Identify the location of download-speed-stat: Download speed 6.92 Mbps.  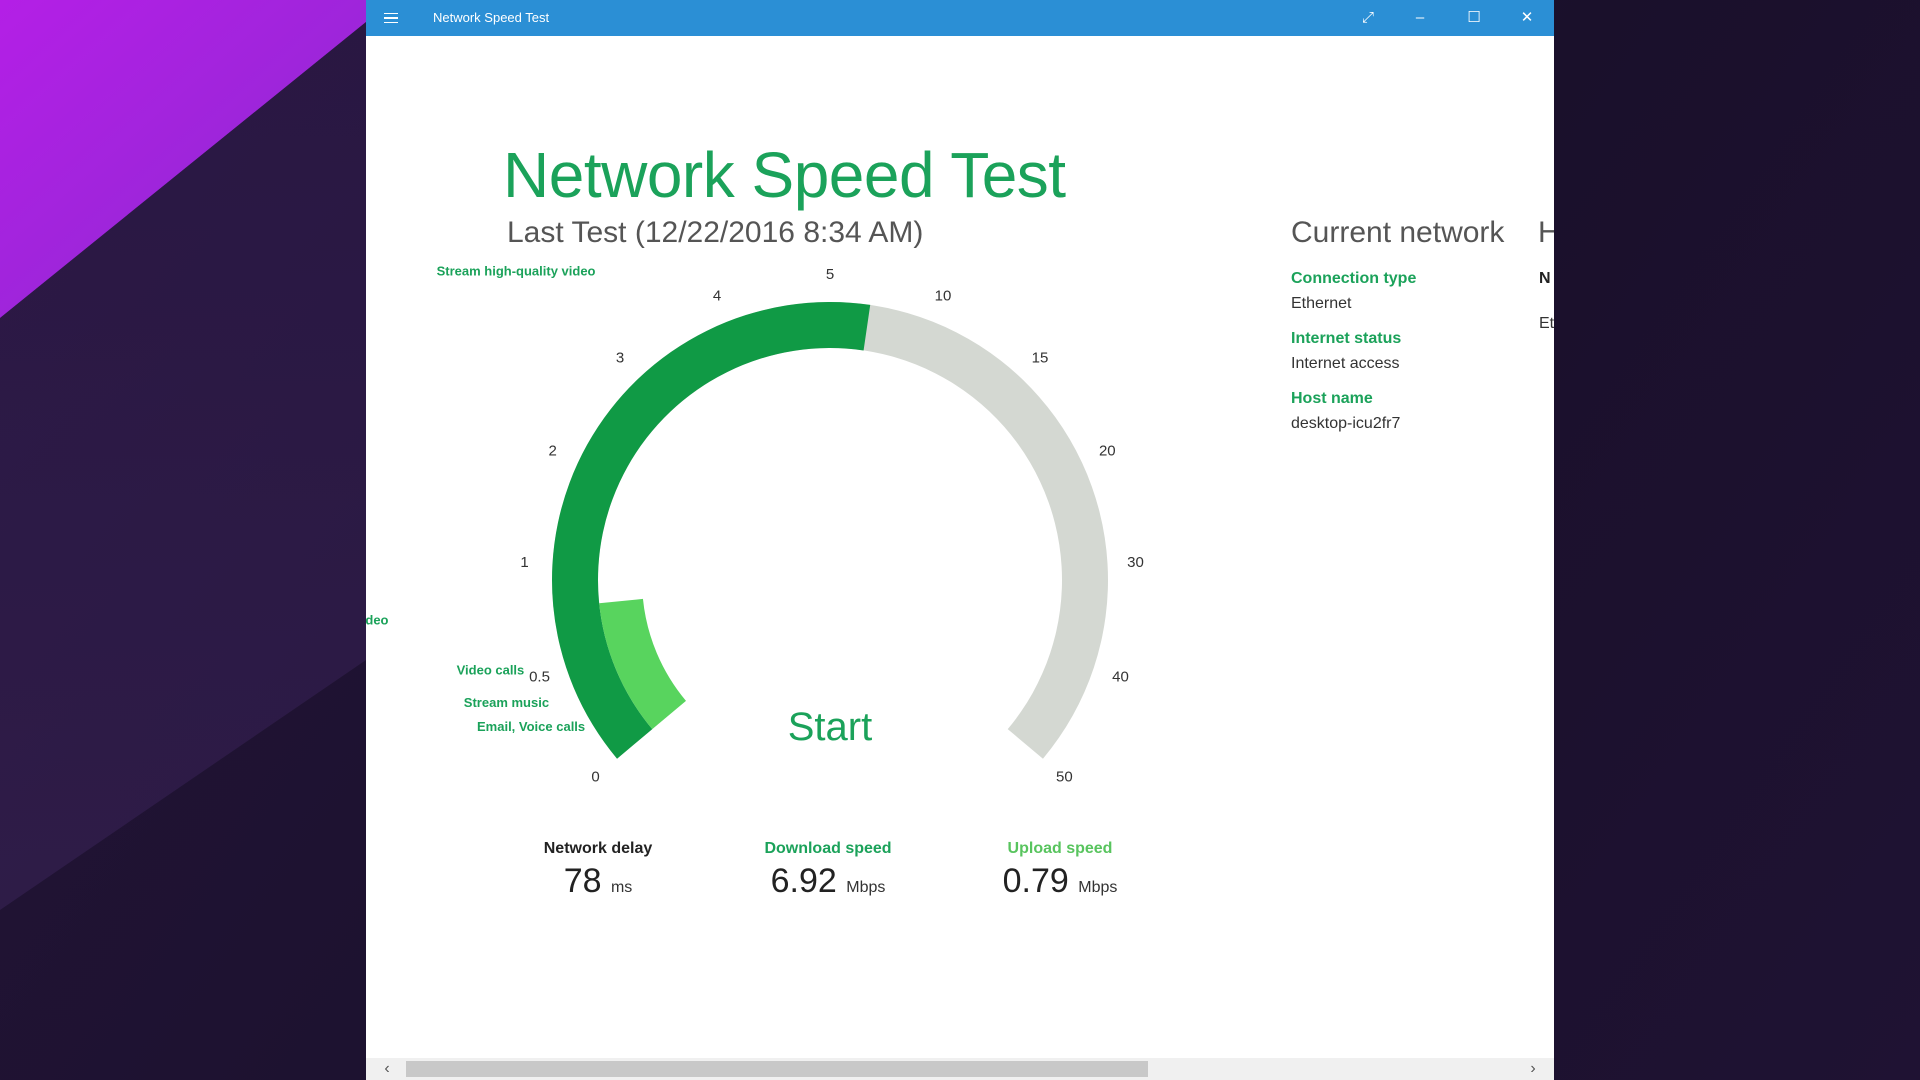
(828, 870).